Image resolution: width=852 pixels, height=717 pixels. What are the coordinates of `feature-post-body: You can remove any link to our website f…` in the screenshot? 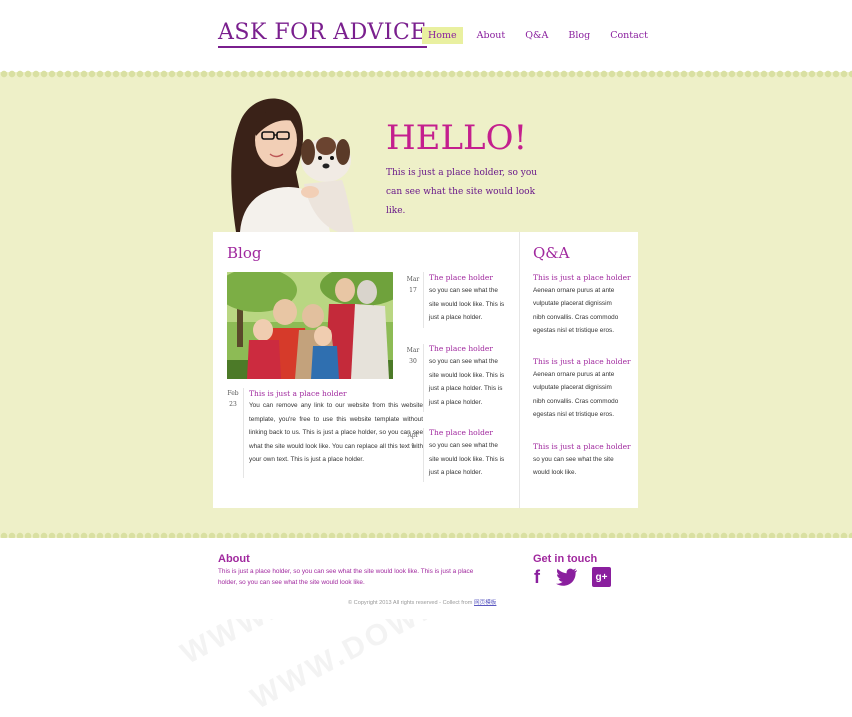 It's located at (336, 433).